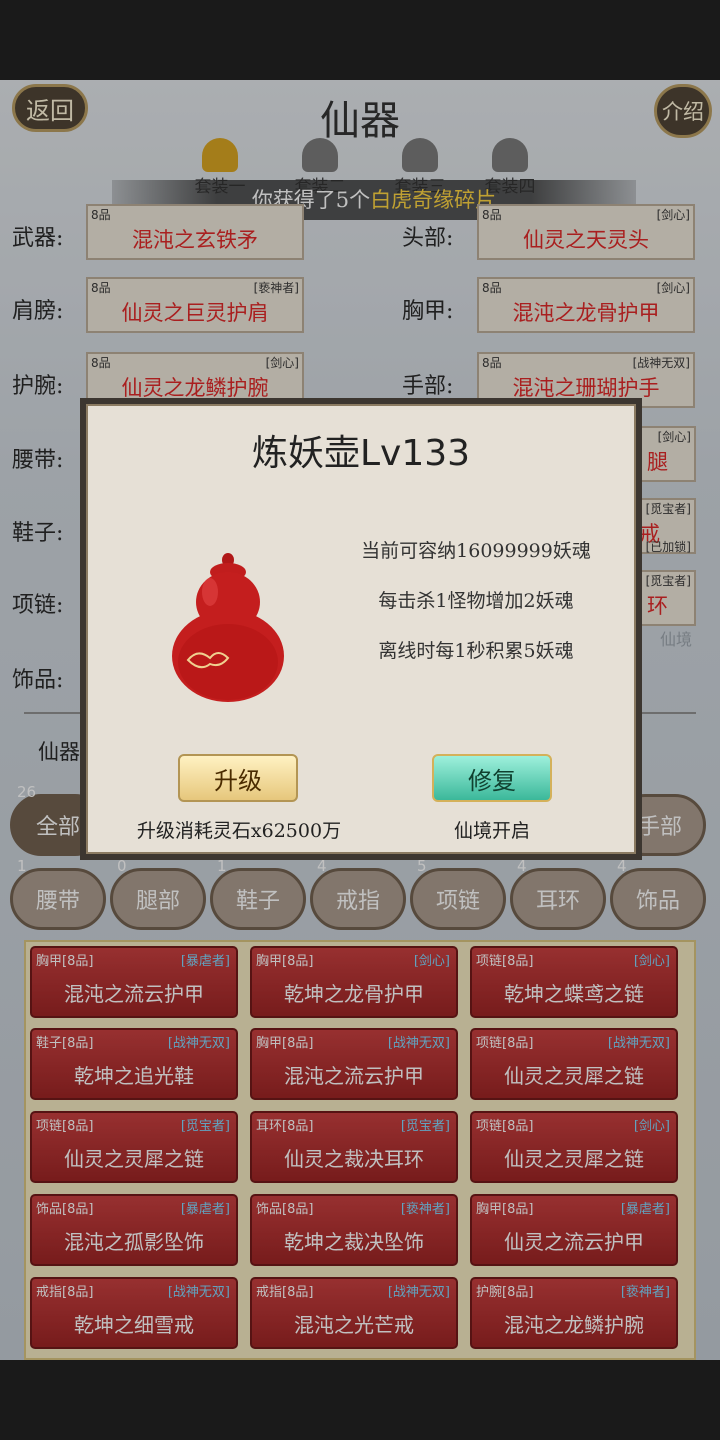 This screenshot has width=720, height=1440. I want to click on dialog-title: 炼妖壶Lv133, so click(361, 453).